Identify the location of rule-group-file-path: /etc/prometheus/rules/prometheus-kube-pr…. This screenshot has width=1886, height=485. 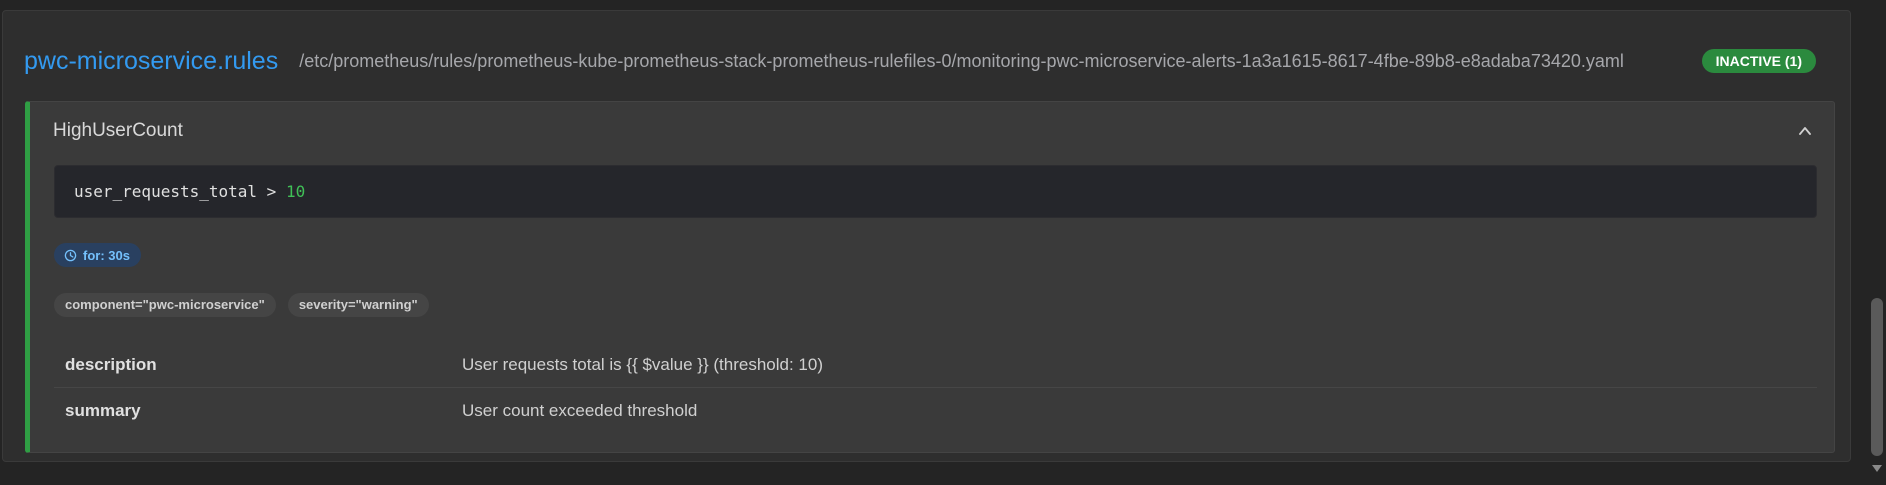
(961, 60).